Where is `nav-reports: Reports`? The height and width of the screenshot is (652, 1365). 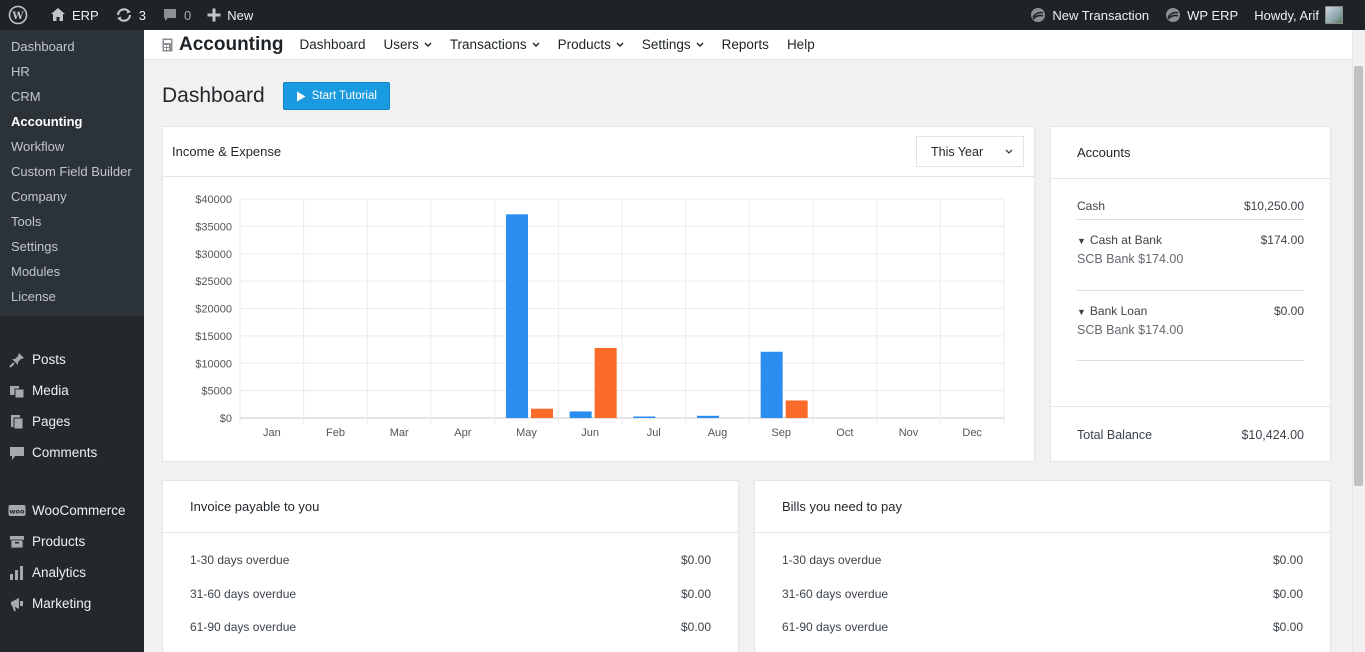 nav-reports: Reports is located at coordinates (745, 44).